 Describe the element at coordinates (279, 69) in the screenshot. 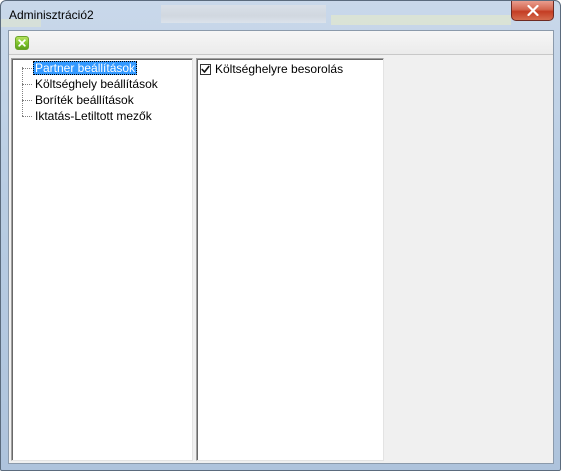

I see `checkbox-label: Költséghelyre besorolás` at that location.